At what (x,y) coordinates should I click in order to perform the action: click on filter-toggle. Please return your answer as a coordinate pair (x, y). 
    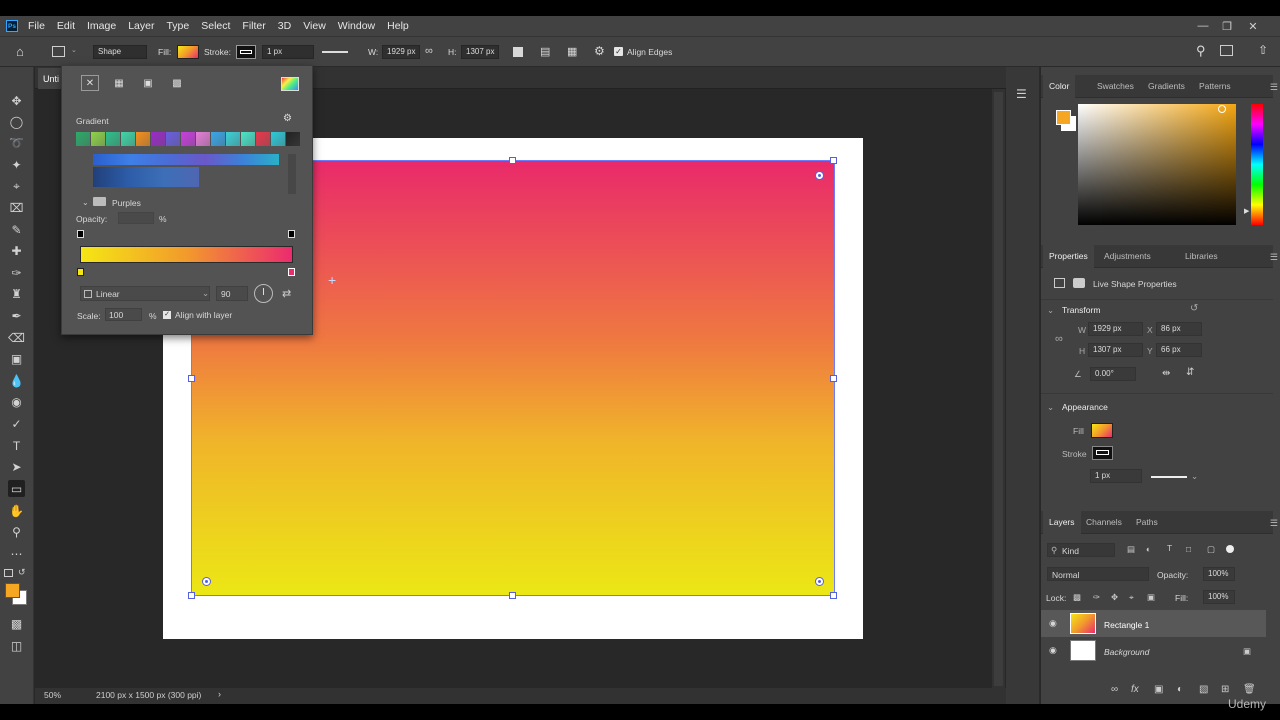
    Looking at the image, I should click on (1230, 549).